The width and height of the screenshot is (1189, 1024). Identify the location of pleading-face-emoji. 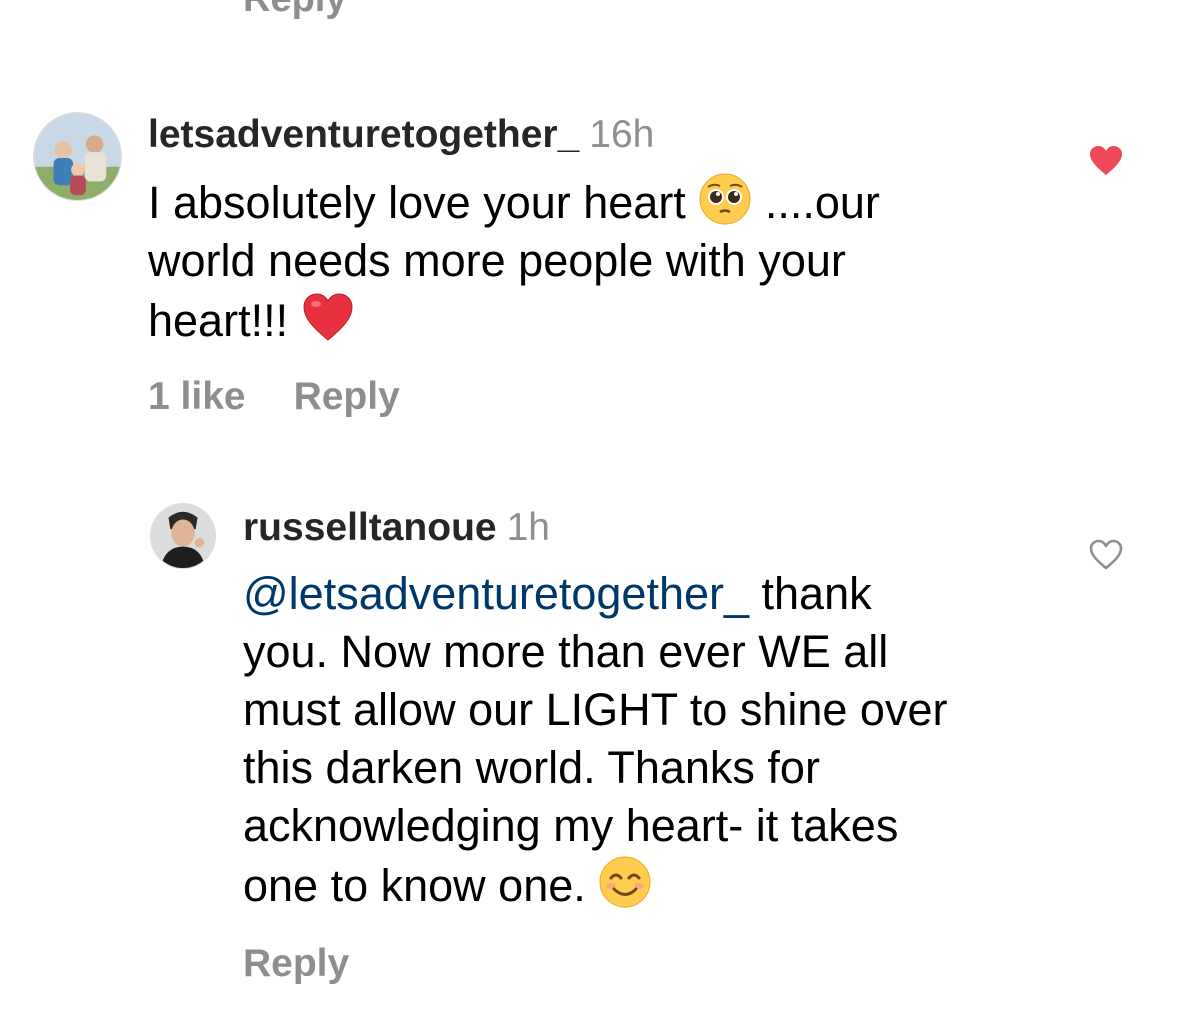
(725, 199).